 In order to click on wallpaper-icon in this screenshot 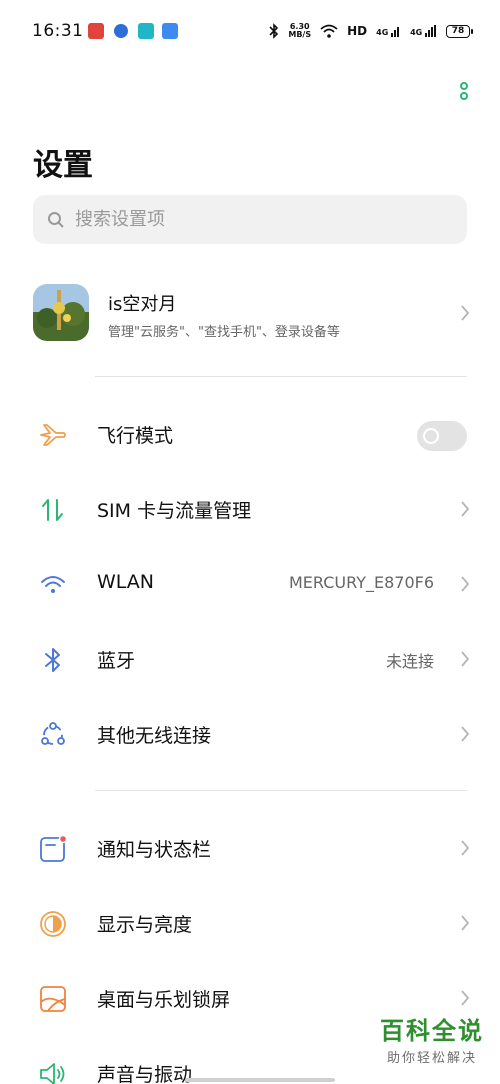, I will do `click(53, 999)`.